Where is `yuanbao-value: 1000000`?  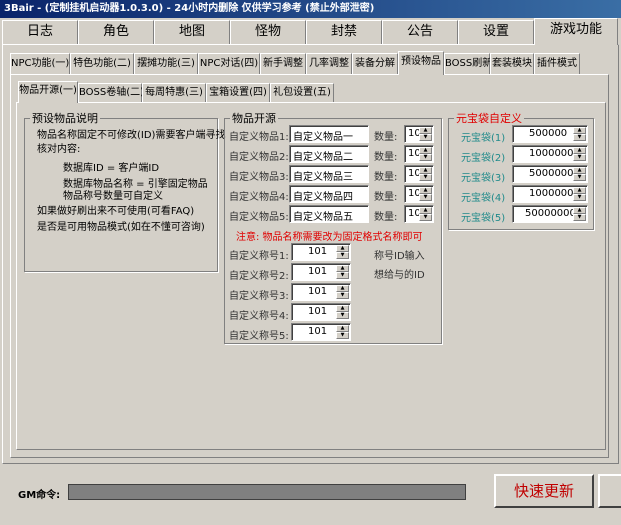
yuanbao-value: 1000000 is located at coordinates (551, 153).